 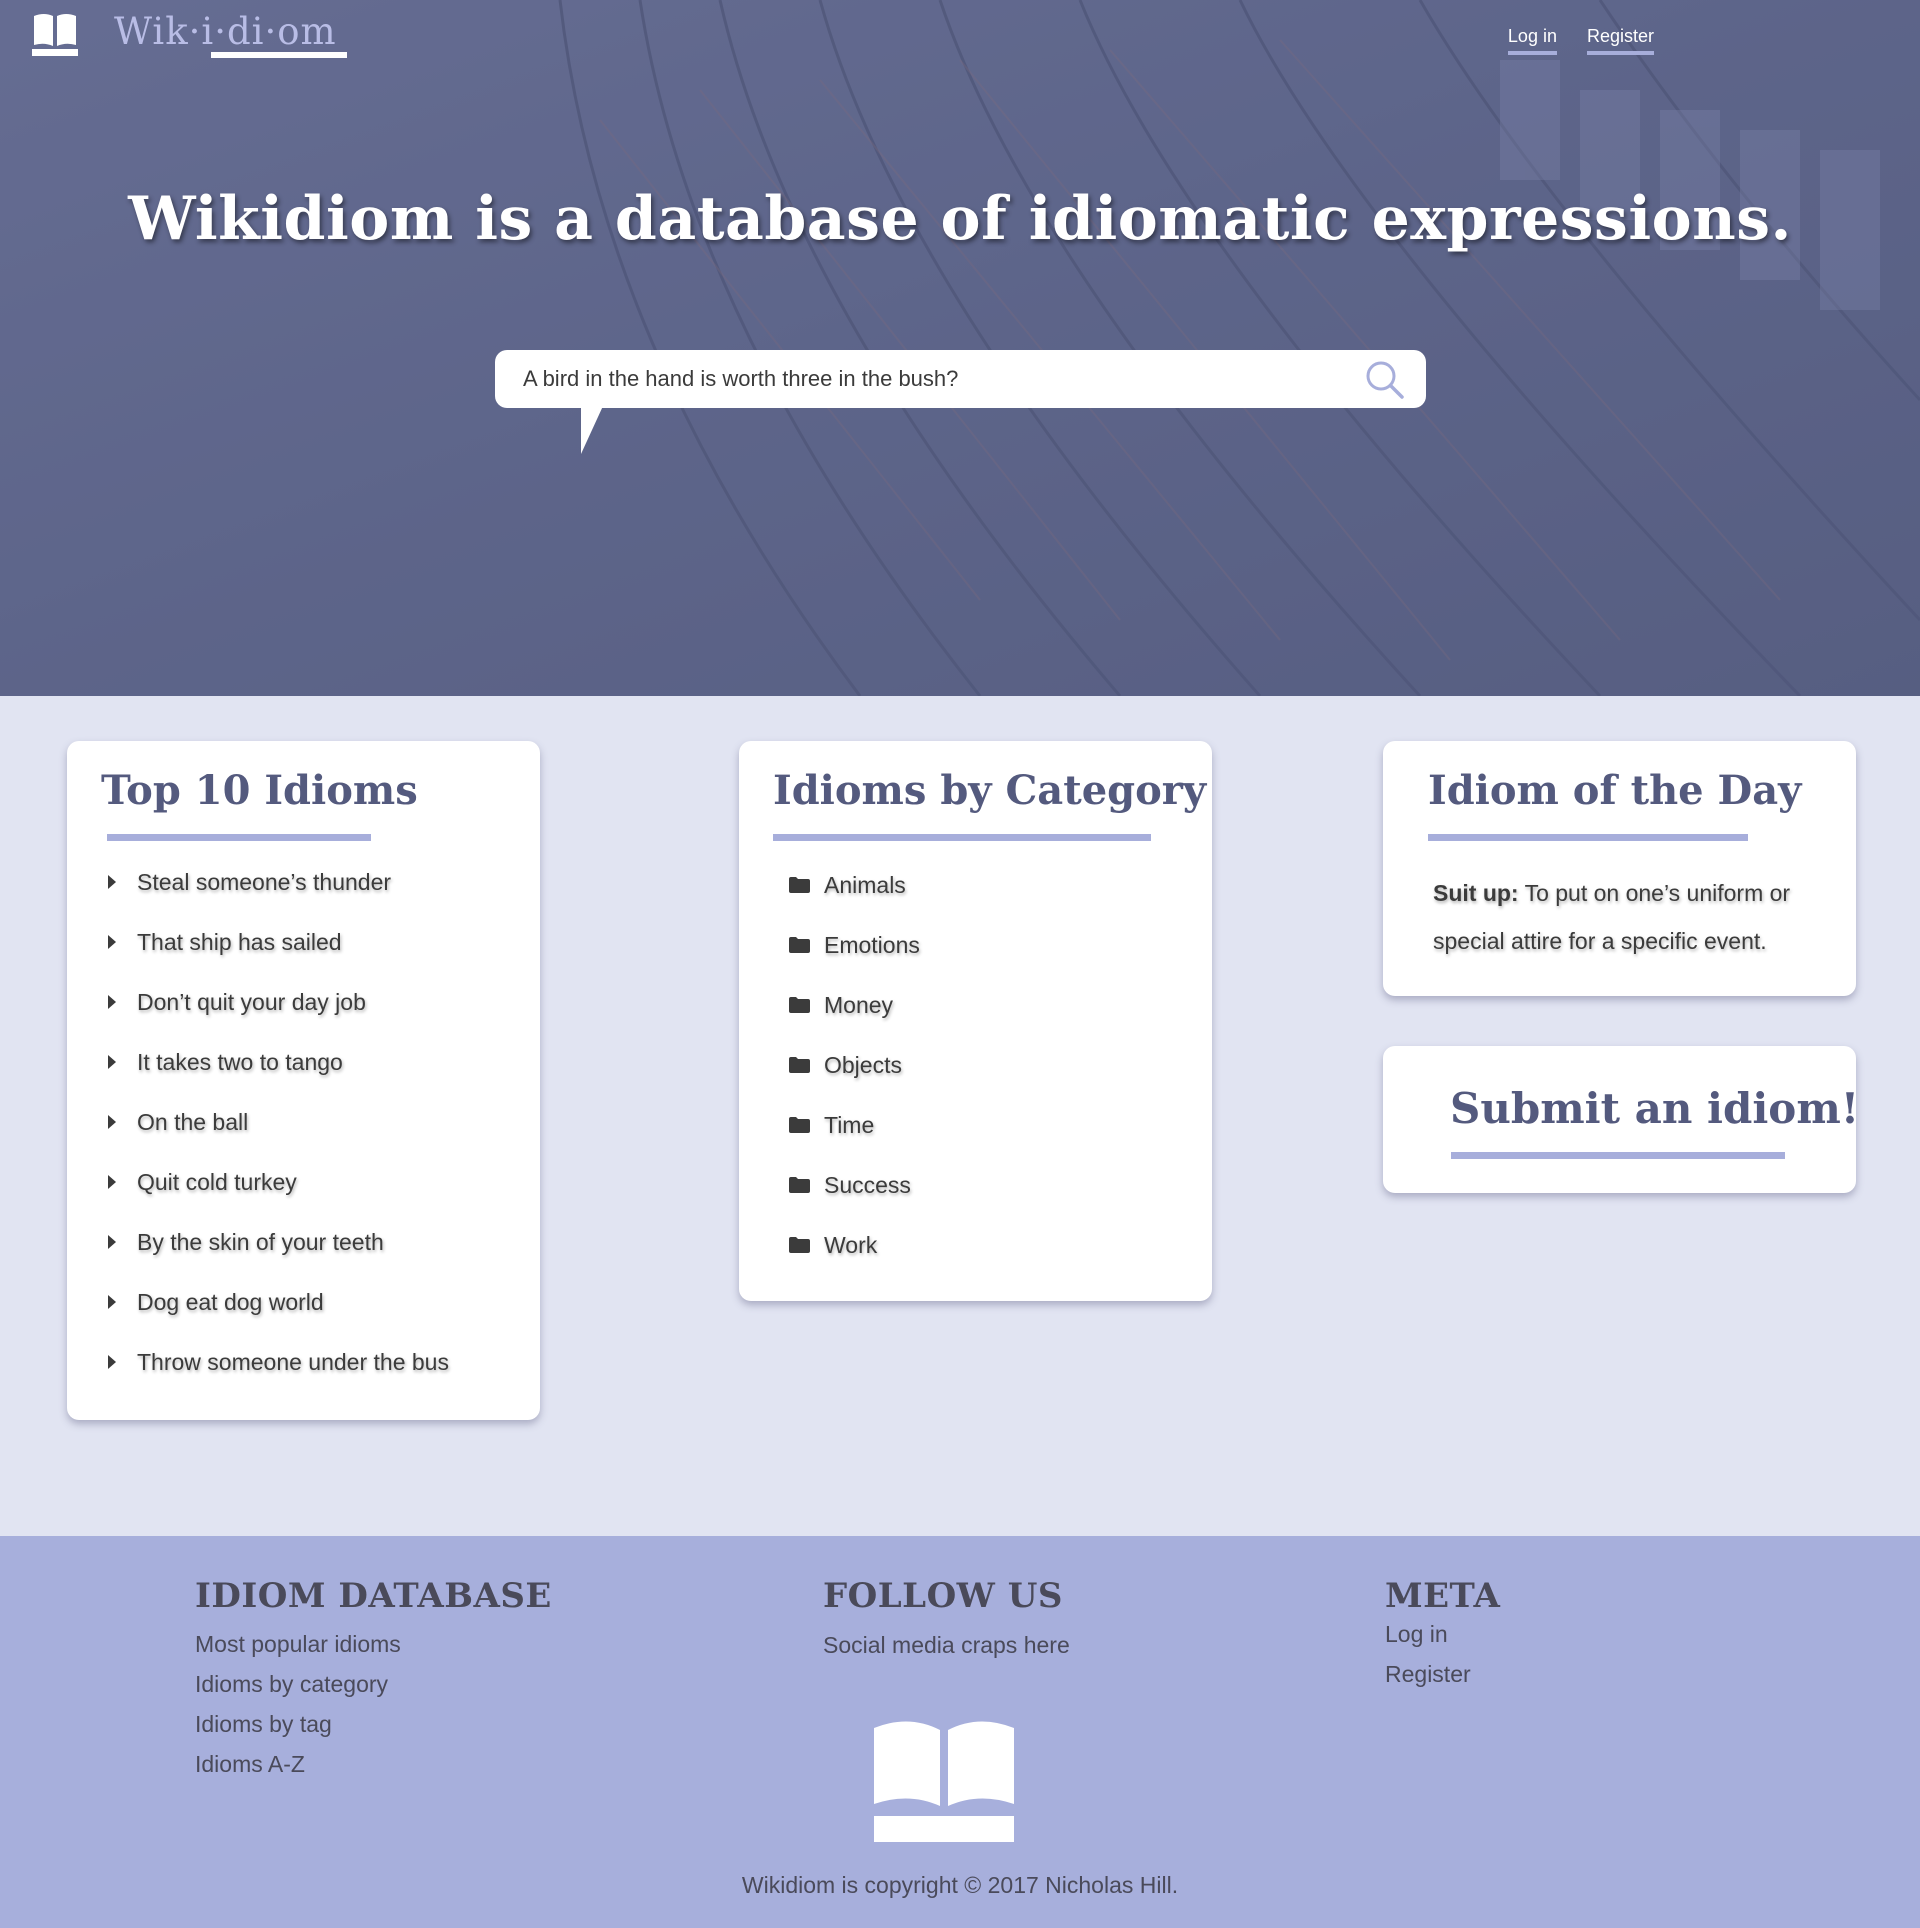 What do you see at coordinates (278, 1079) in the screenshot?
I see `list-item: It takes two to tango` at bounding box center [278, 1079].